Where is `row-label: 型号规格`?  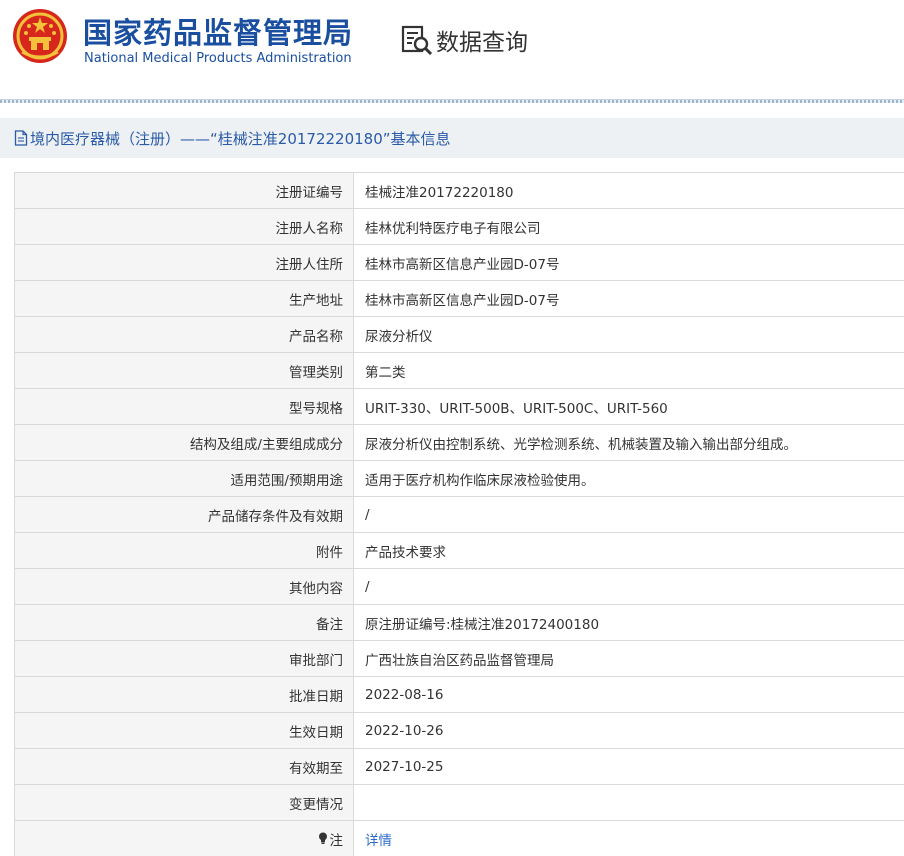 row-label: 型号规格 is located at coordinates (184, 406).